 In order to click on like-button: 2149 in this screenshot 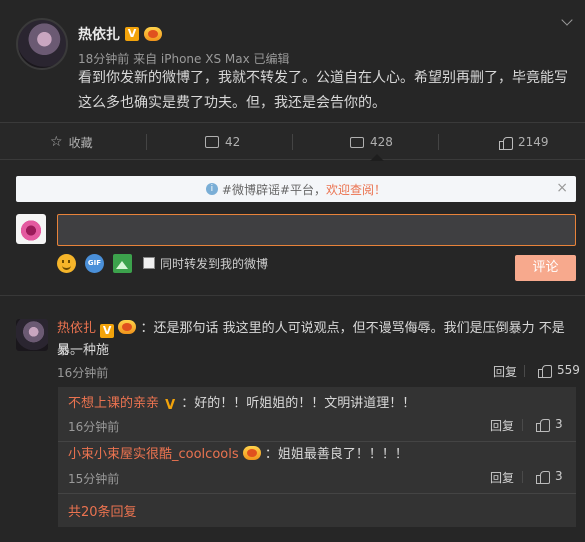, I will do `click(523, 142)`.